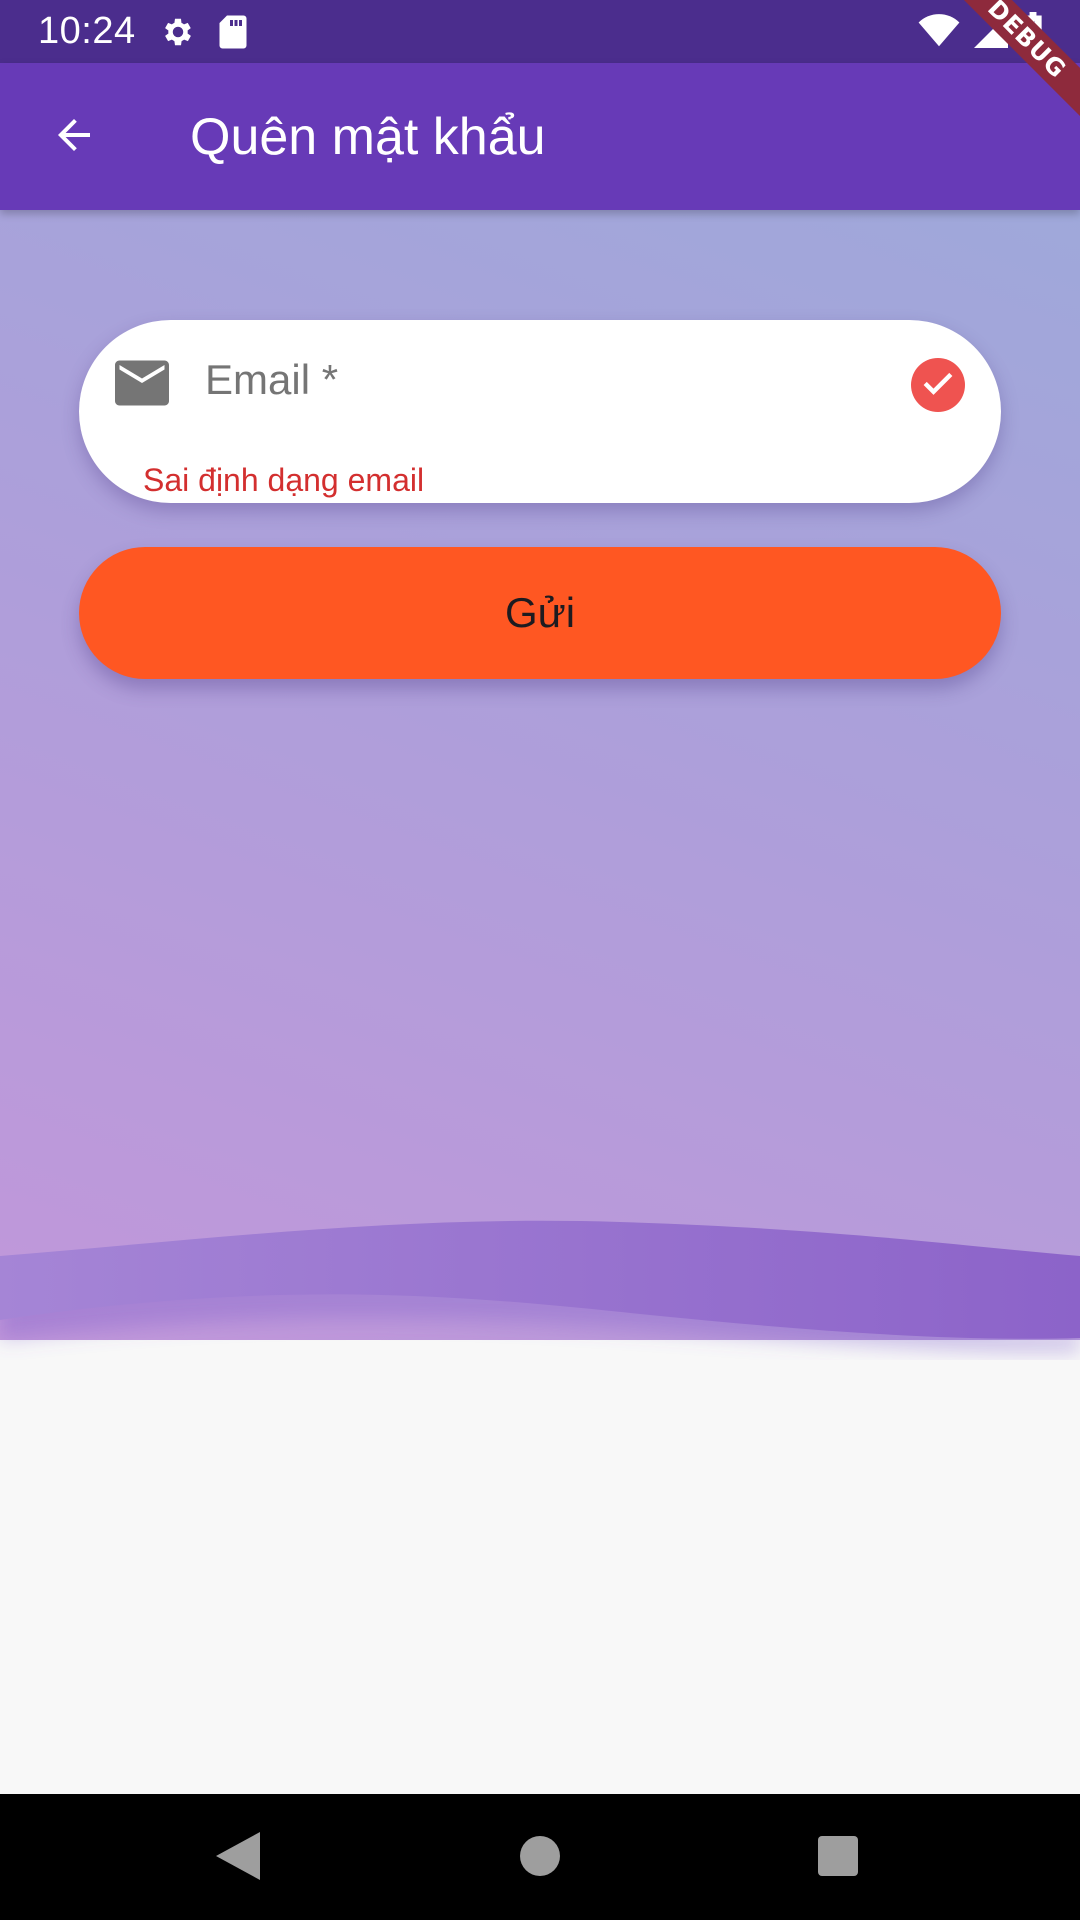 The image size is (1080, 1920). I want to click on wifi-icon, so click(939, 33).